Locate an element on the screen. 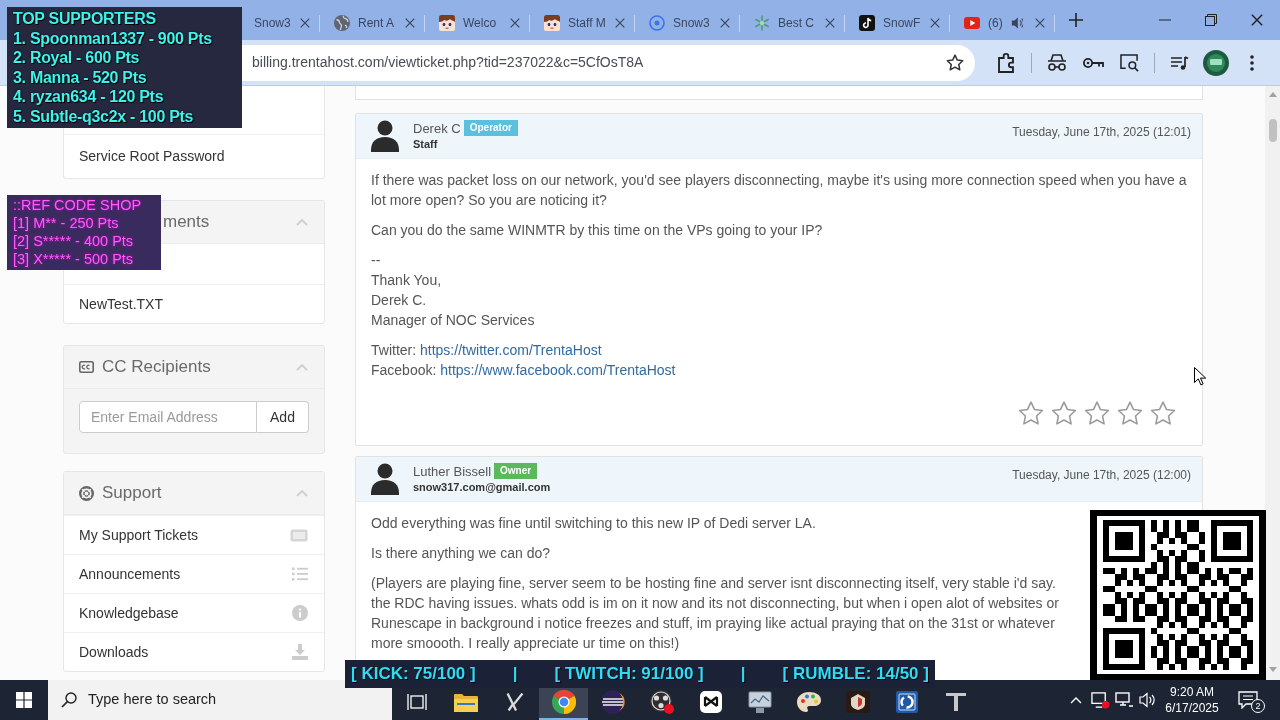 The width and height of the screenshot is (1280, 720). browser-tab: Rent A is located at coordinates (372, 23).